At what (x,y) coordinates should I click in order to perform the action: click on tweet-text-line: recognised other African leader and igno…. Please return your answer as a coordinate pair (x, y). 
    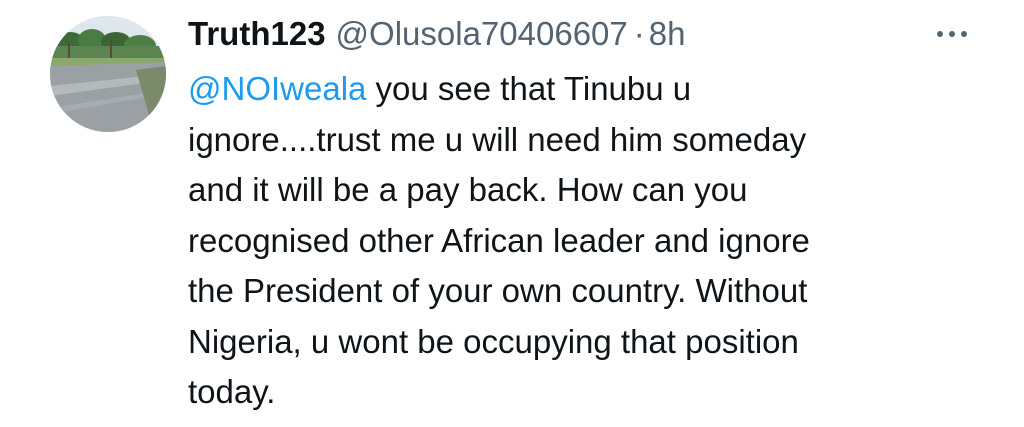
    Looking at the image, I should click on (499, 240).